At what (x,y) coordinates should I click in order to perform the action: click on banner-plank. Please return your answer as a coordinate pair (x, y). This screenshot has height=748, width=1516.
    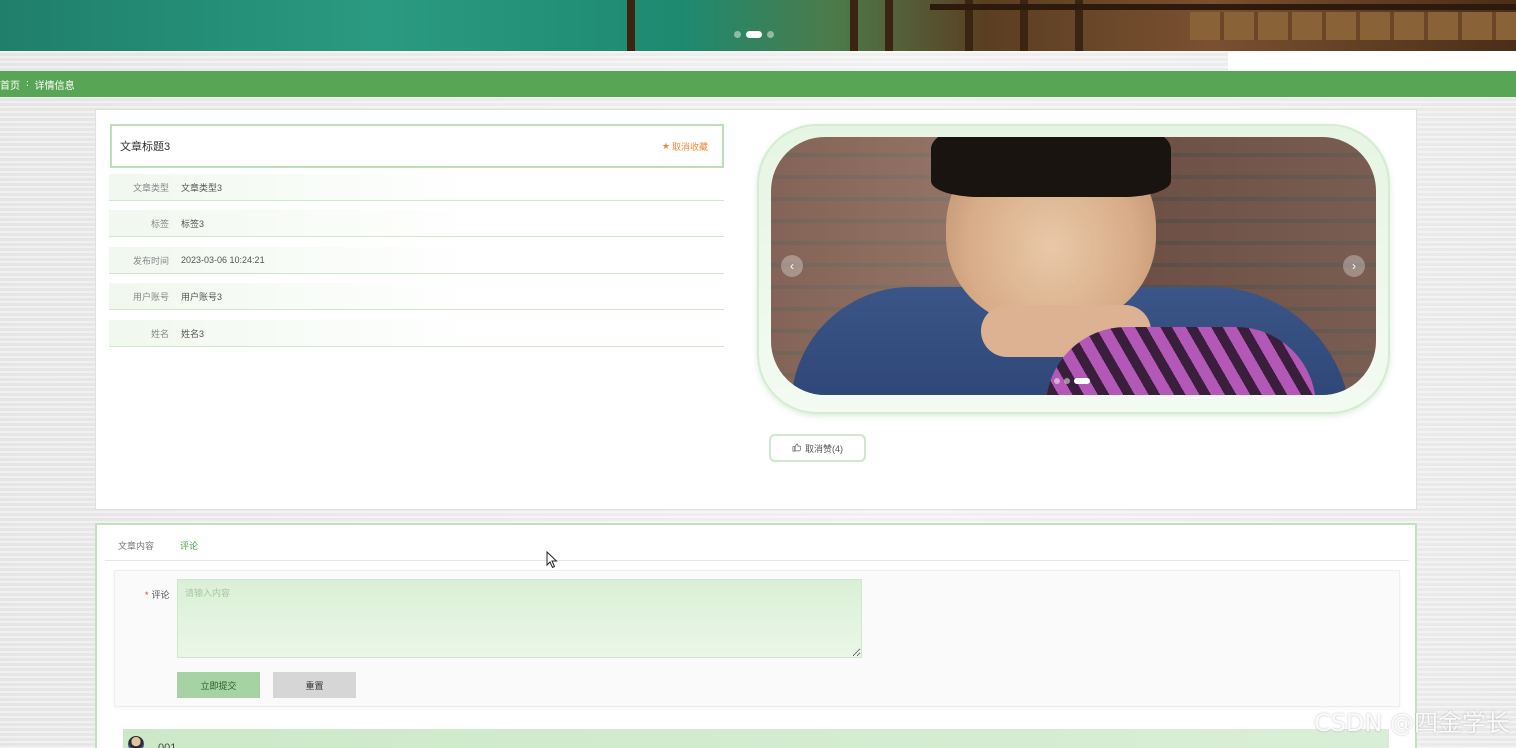
    Looking at the image, I should click on (1353, 26).